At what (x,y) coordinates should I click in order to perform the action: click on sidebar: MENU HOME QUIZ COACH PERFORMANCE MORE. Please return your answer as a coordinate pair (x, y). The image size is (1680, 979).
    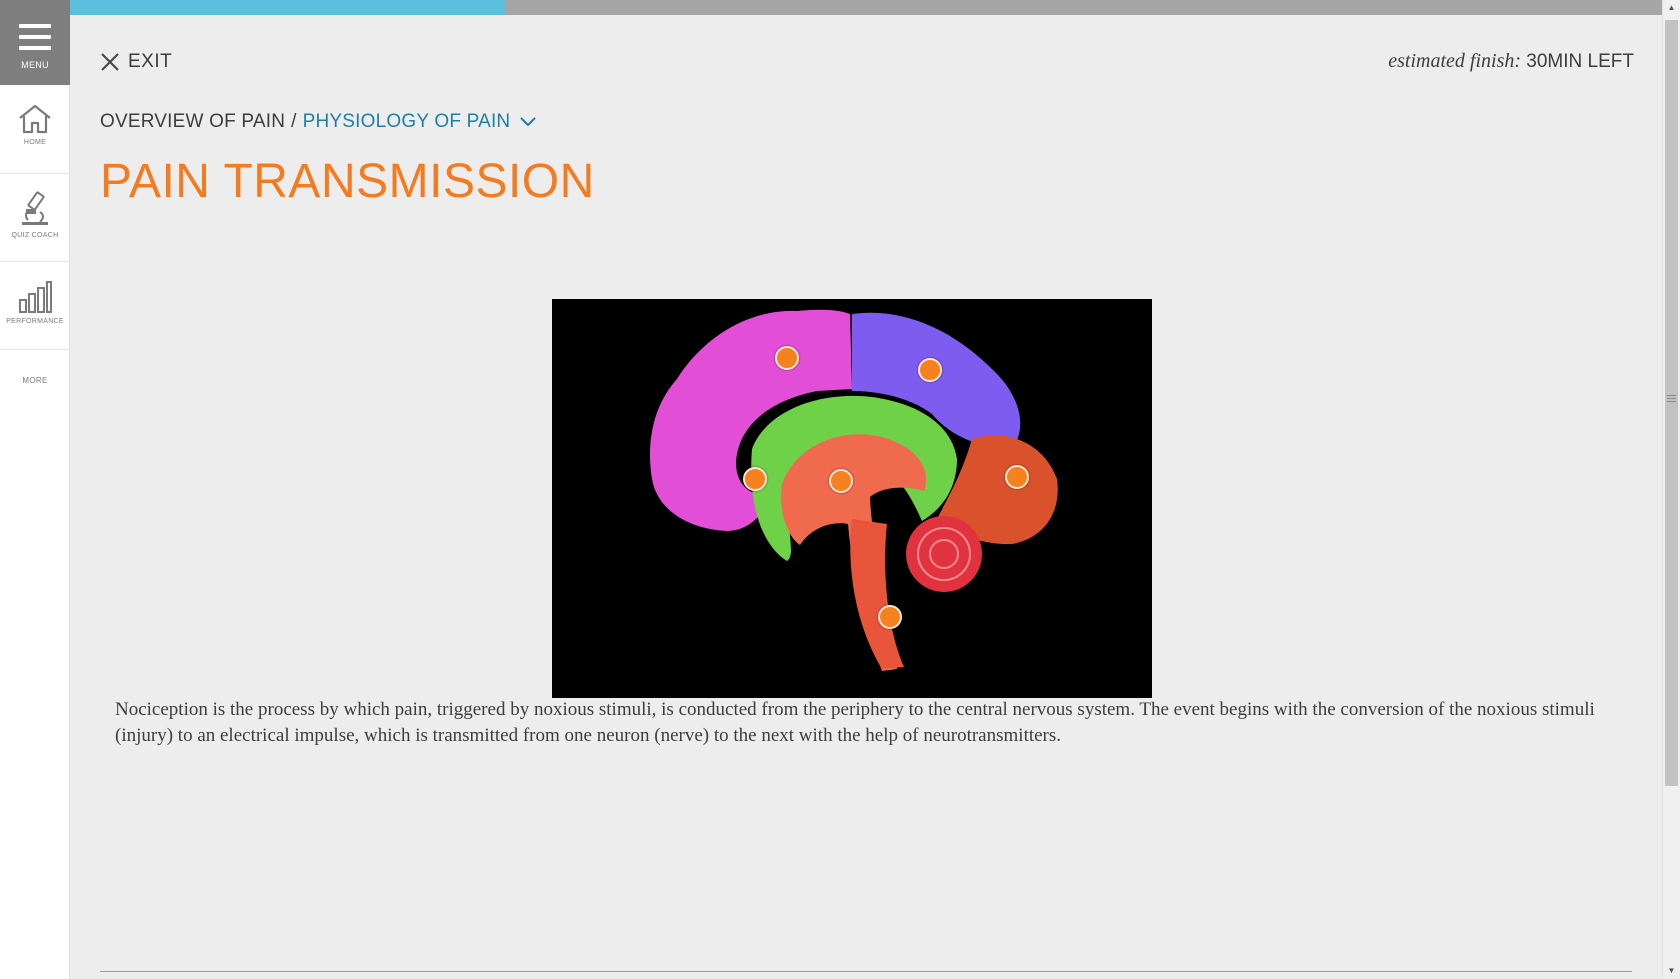
    Looking at the image, I should click on (35, 489).